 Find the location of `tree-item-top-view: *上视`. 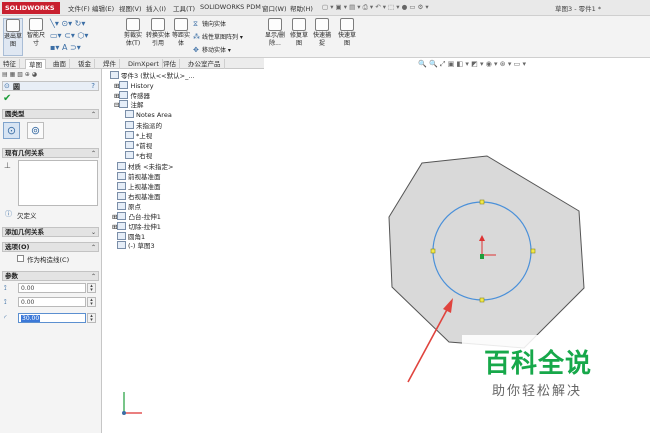

tree-item-top-view: *上视 is located at coordinates (138, 135).